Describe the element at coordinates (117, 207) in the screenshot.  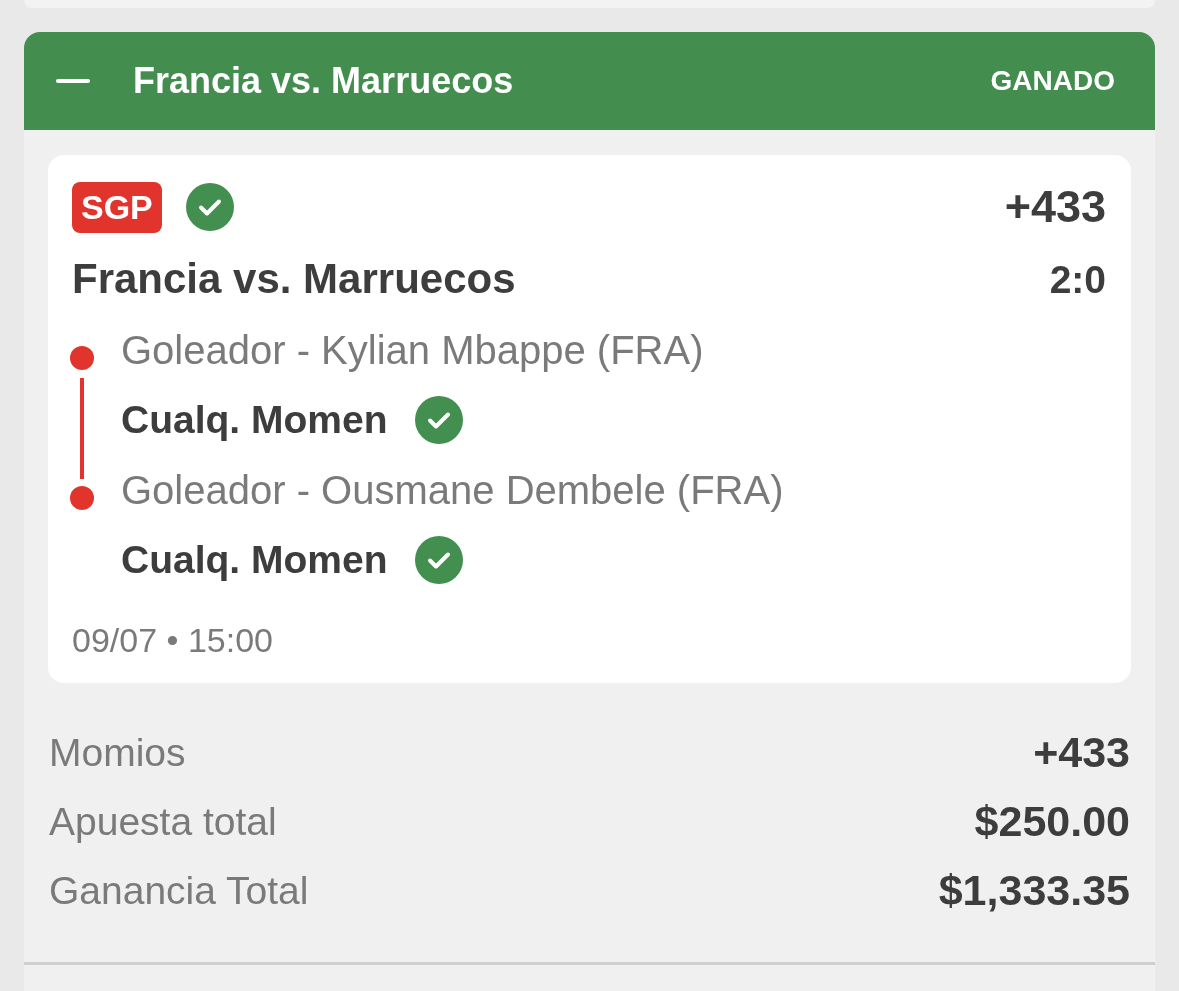
I see `sgp-badge: SGP` at that location.